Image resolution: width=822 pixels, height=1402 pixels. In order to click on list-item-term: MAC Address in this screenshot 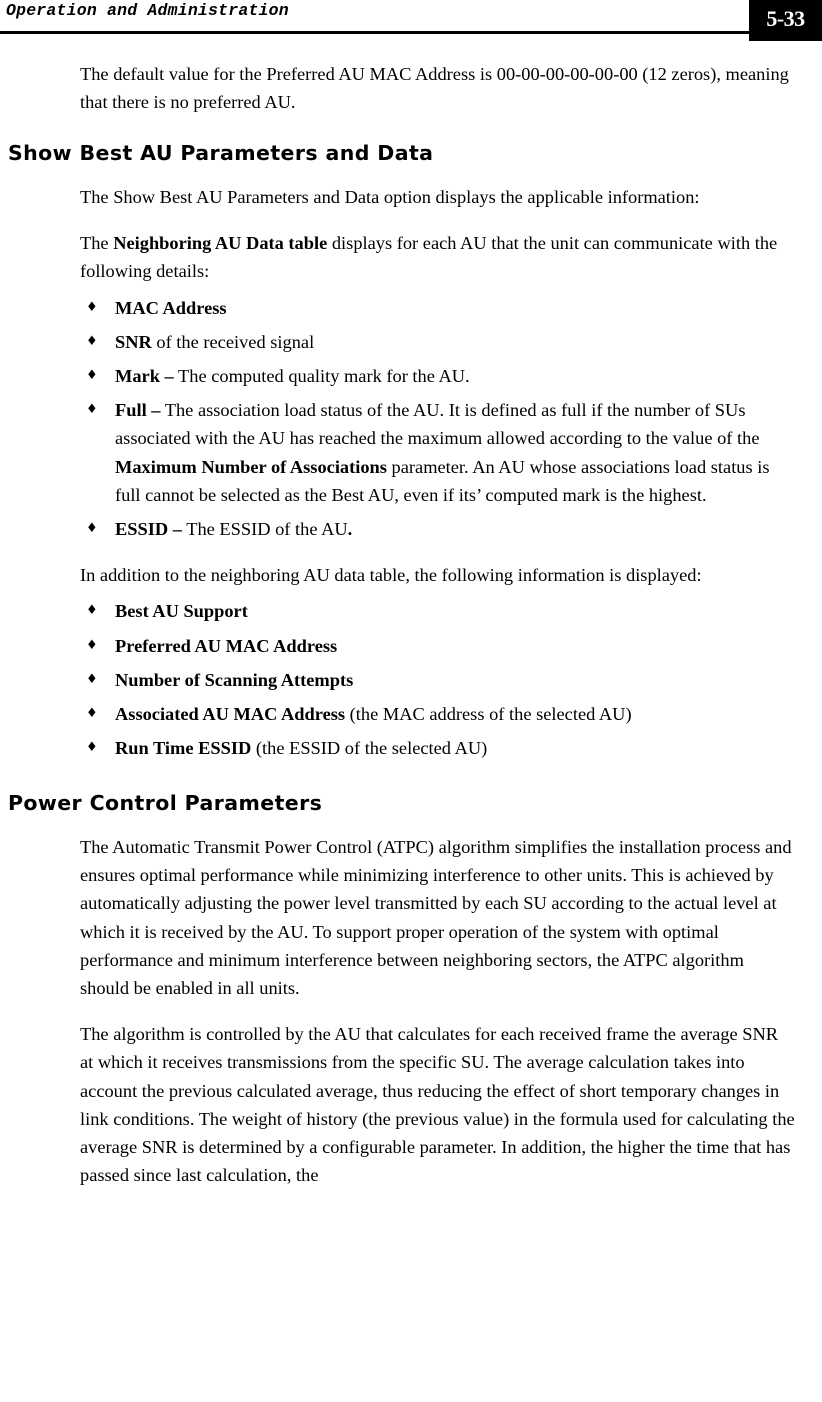, I will do `click(171, 307)`.